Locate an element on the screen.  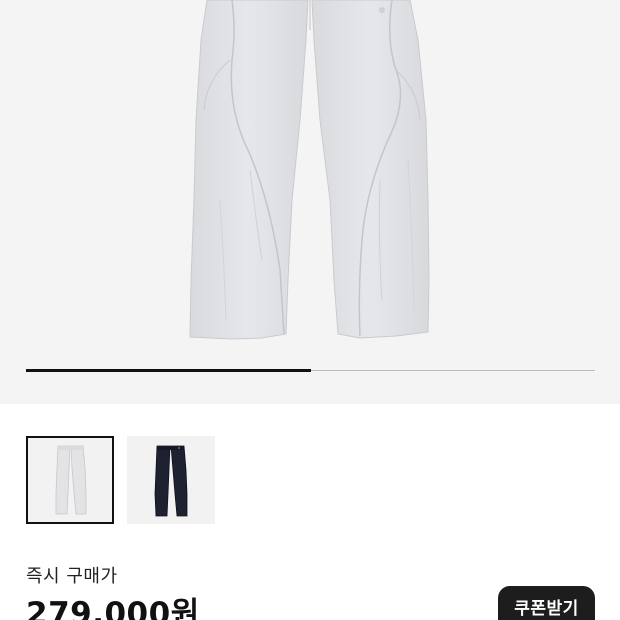
navy-pants-thumbnail is located at coordinates (171, 481).